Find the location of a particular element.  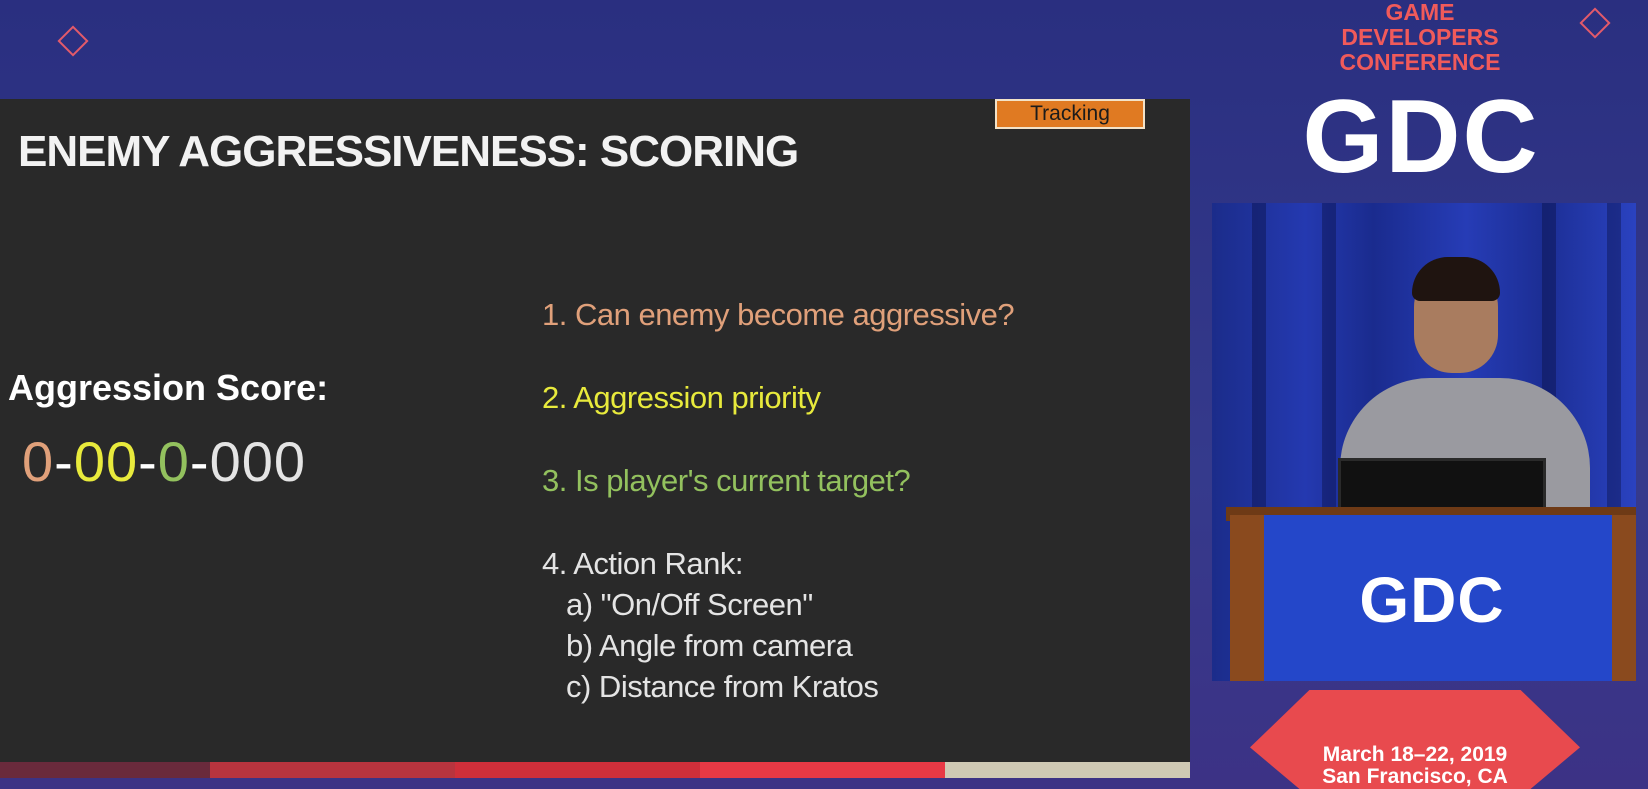

score-dash-2: - is located at coordinates (148, 461).